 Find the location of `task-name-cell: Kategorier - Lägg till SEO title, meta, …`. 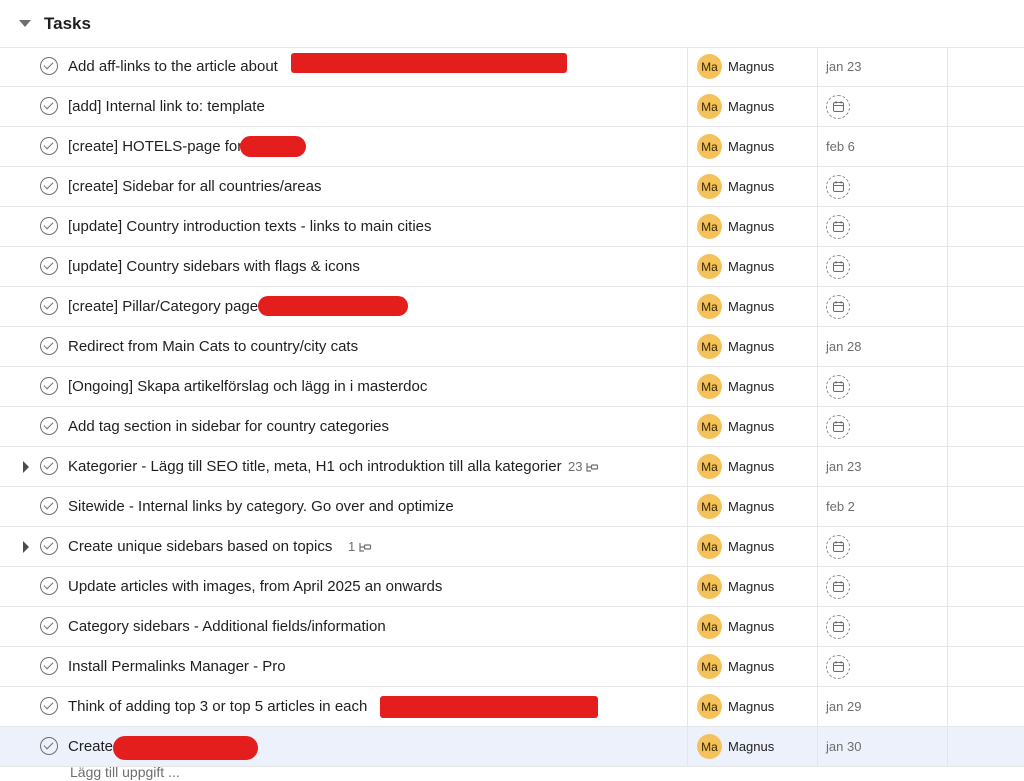

task-name-cell: Kategorier - Lägg till SEO title, meta, … is located at coordinates (348, 466).